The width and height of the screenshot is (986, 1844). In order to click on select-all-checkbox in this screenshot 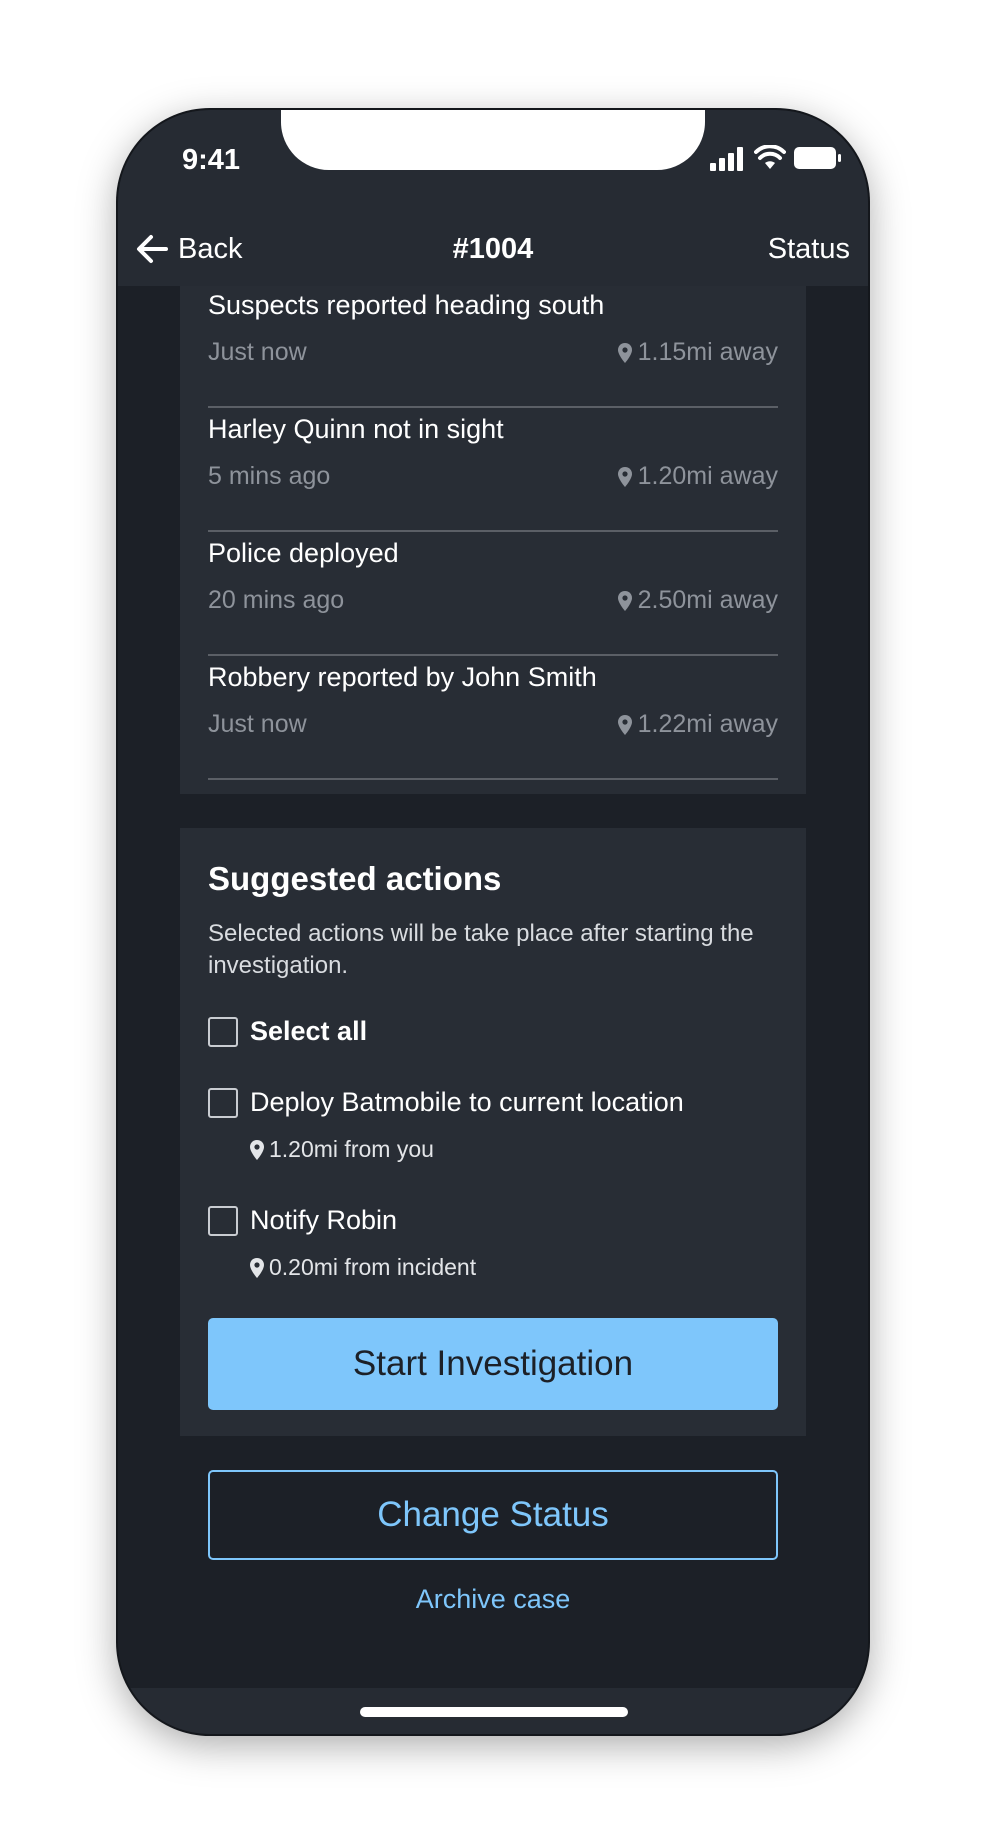, I will do `click(223, 1031)`.